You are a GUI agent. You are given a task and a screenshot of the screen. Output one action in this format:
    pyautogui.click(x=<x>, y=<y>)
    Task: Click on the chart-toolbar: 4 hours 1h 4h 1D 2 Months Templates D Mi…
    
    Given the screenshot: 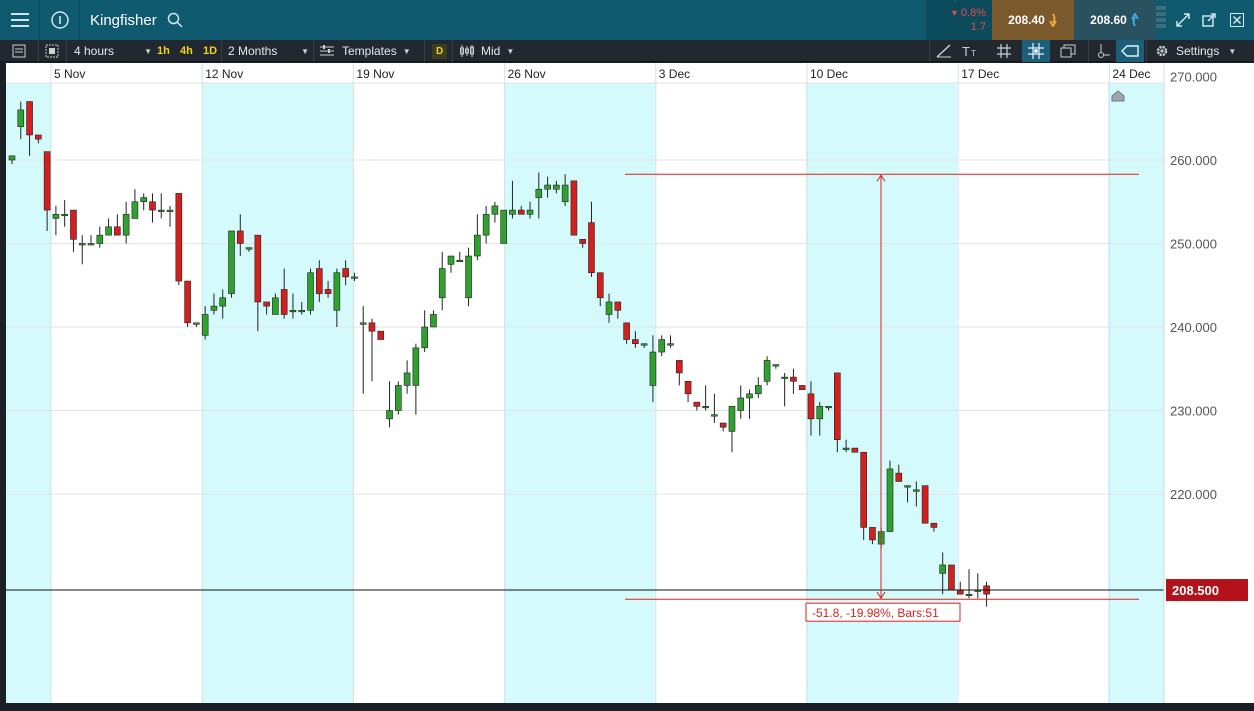 What is the action you would take?
    pyautogui.click(x=627, y=51)
    